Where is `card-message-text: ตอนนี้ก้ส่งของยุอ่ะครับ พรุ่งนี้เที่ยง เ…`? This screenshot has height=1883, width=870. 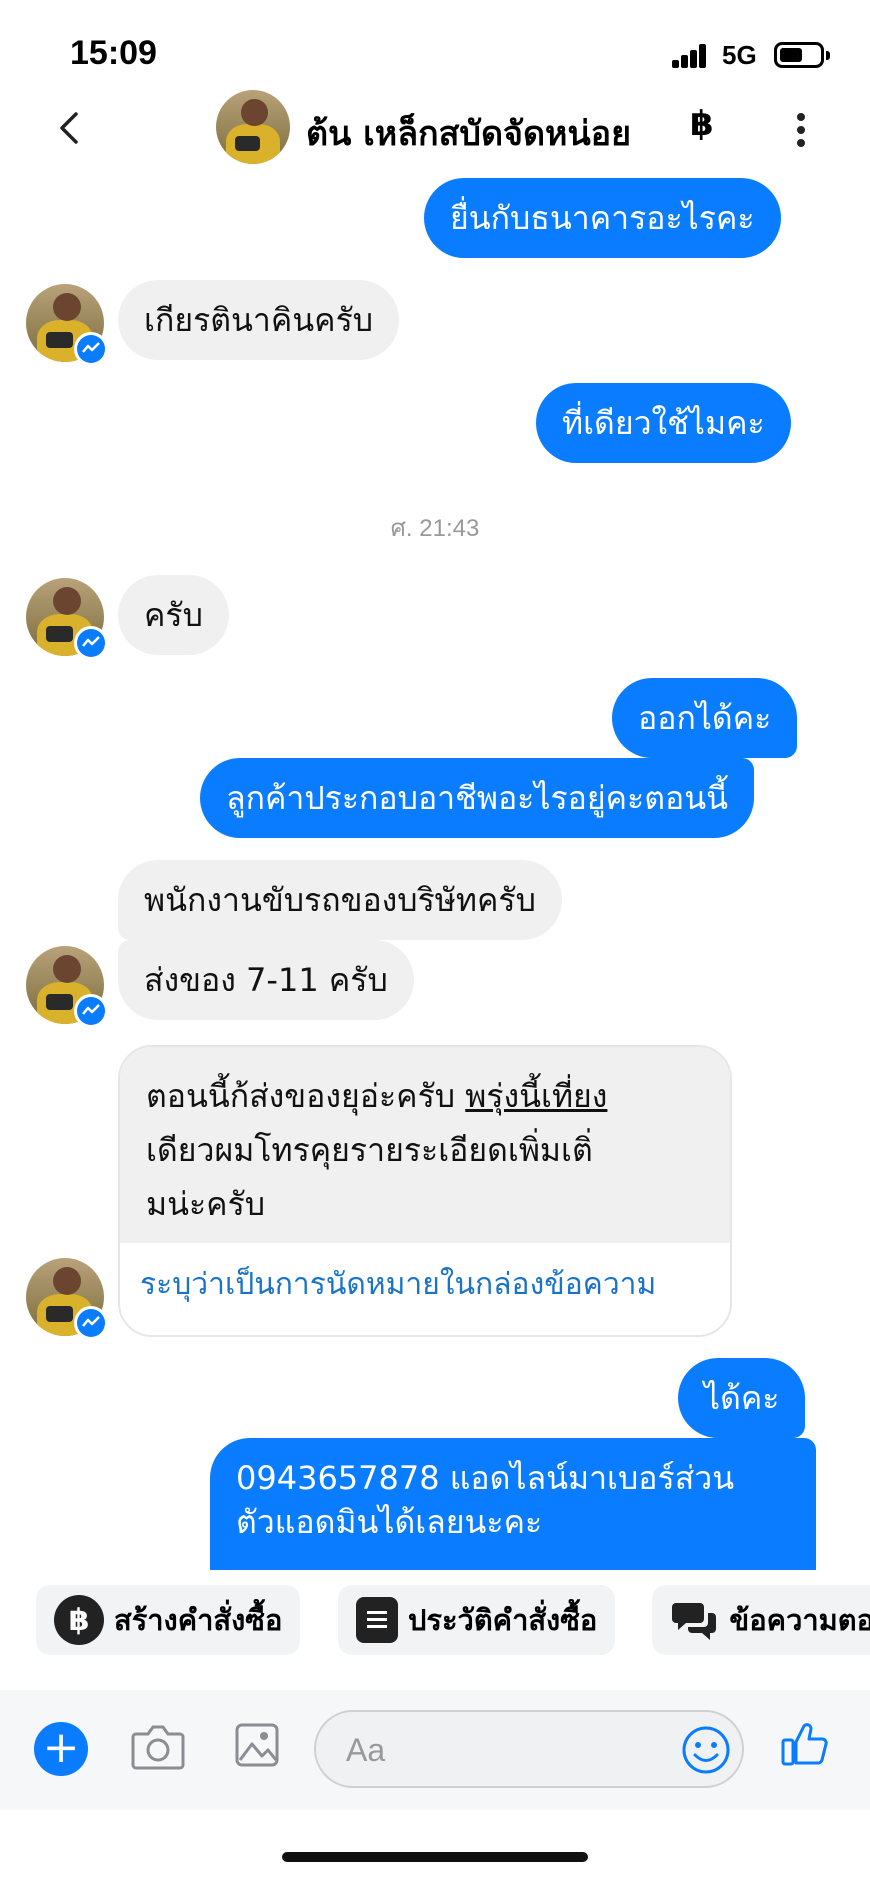 card-message-text: ตอนนี้ก้ส่งของยุอ่ะครับ พรุ่งนี้เที่ยง เ… is located at coordinates (425, 1145).